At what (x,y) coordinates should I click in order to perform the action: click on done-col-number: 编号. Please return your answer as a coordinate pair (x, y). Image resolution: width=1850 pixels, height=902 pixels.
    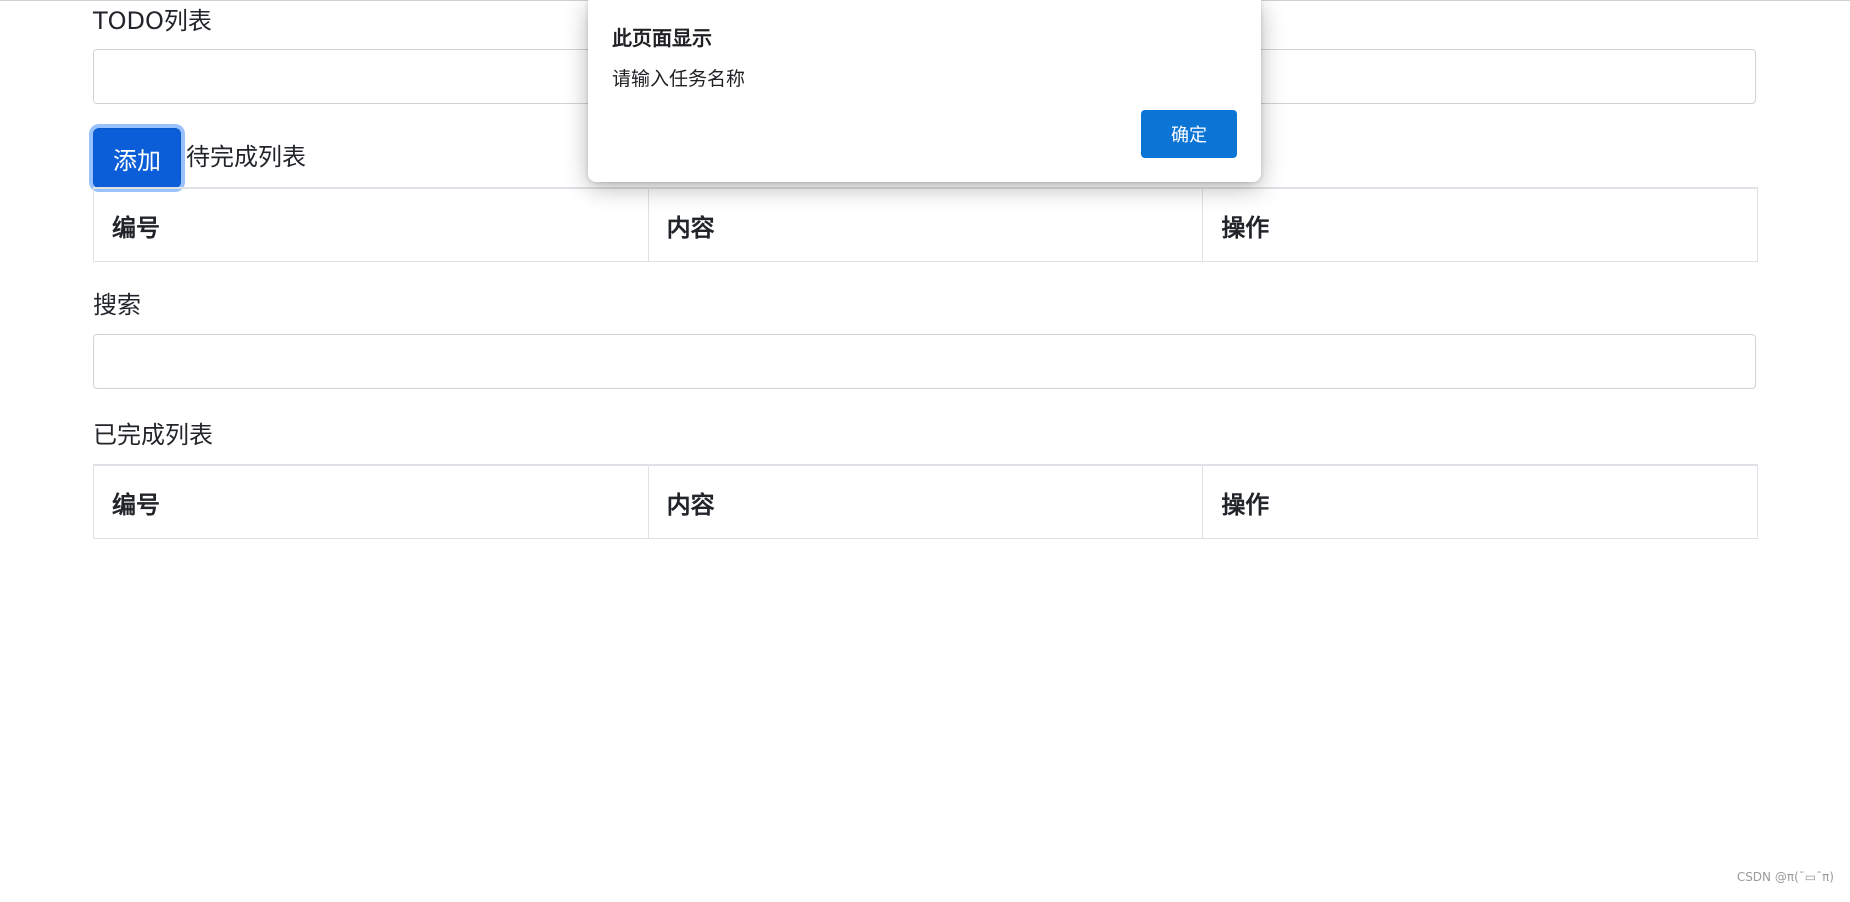
    Looking at the image, I should click on (371, 501).